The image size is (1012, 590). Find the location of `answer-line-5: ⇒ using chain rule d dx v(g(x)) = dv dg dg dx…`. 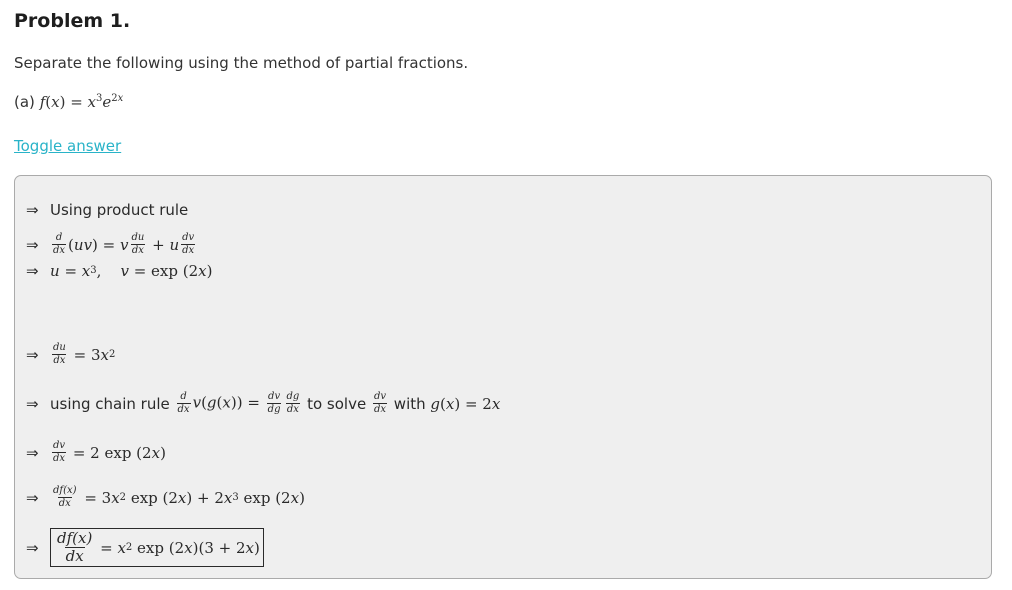

answer-line-5: ⇒ using chain rule d dx v(g(x)) = dv dg dg dx… is located at coordinates (263, 403).